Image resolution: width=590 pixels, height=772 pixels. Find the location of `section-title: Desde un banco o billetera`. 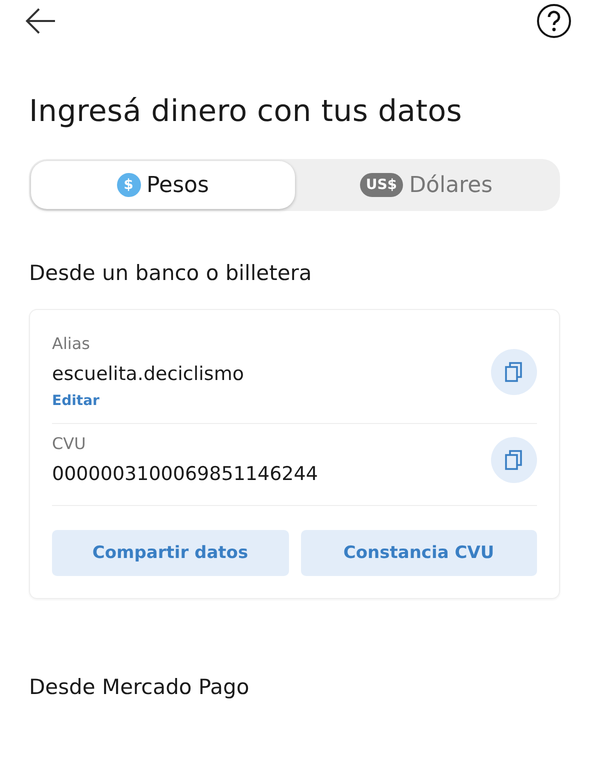

section-title: Desde un banco o billetera is located at coordinates (171, 273).